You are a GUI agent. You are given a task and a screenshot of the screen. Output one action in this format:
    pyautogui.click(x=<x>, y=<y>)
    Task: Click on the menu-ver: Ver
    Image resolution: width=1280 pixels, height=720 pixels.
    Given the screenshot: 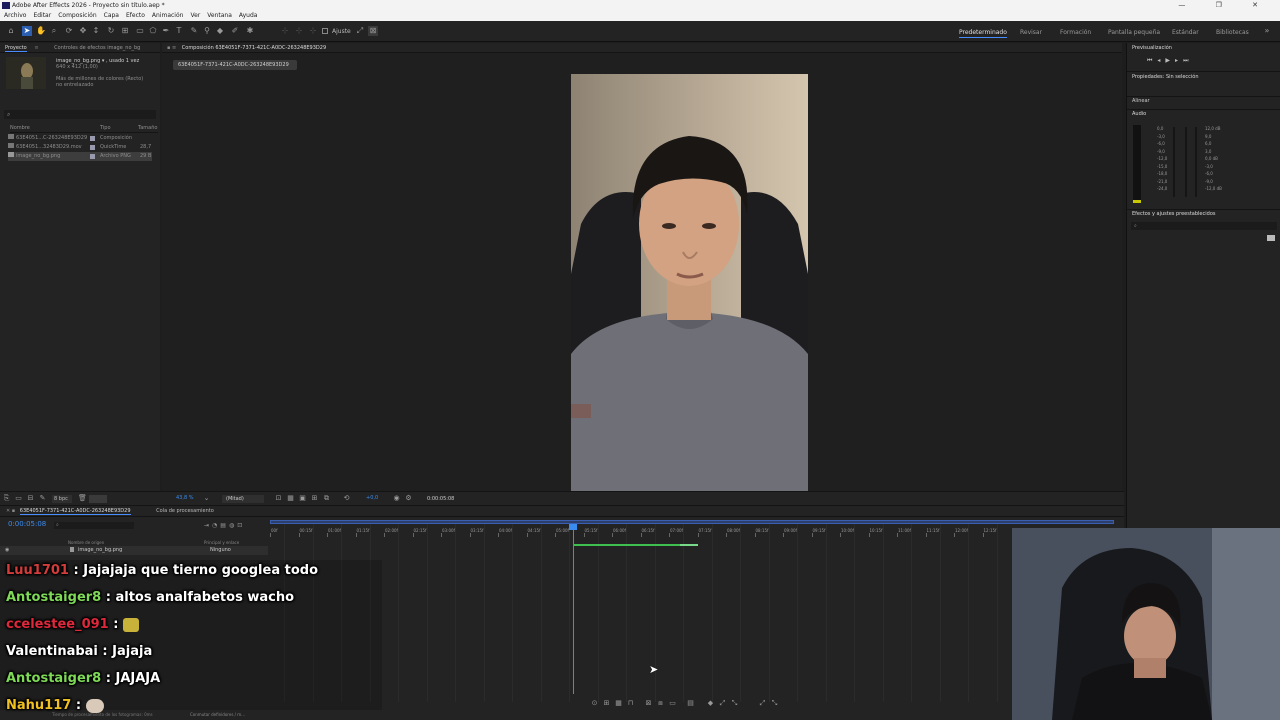 What is the action you would take?
    pyautogui.click(x=195, y=16)
    